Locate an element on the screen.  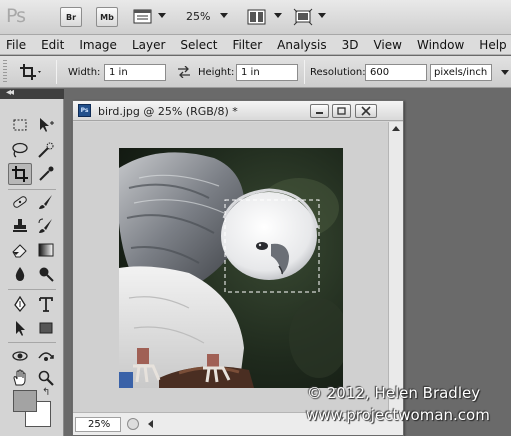
path-selection-icon is located at coordinates (20, 328).